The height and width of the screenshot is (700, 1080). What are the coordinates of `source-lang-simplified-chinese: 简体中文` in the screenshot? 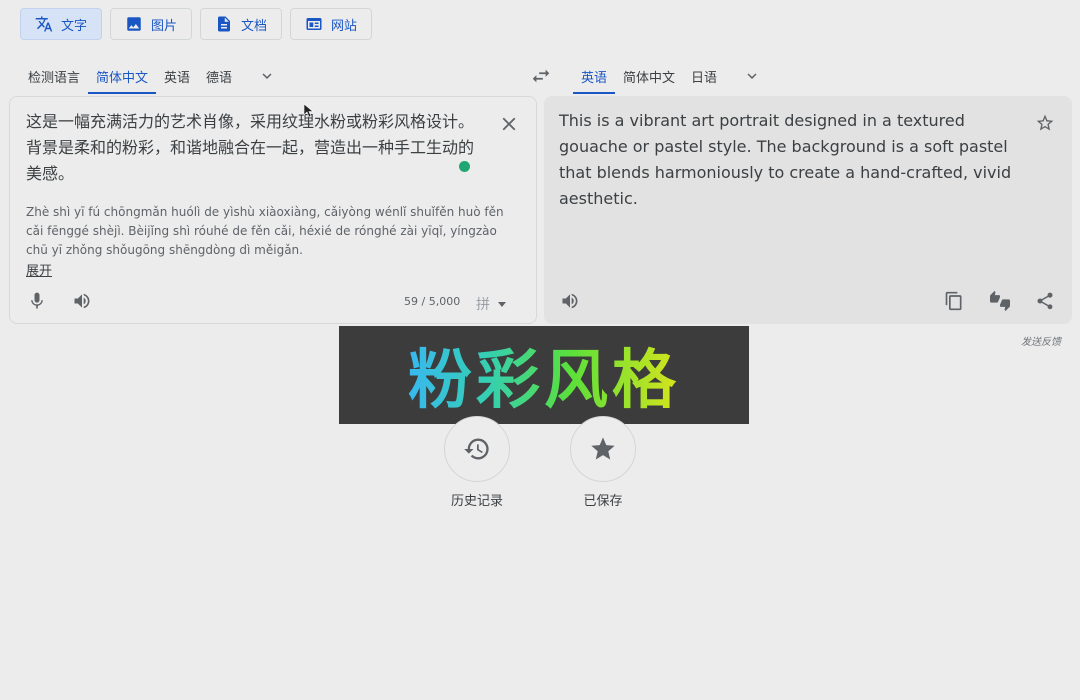 It's located at (122, 76).